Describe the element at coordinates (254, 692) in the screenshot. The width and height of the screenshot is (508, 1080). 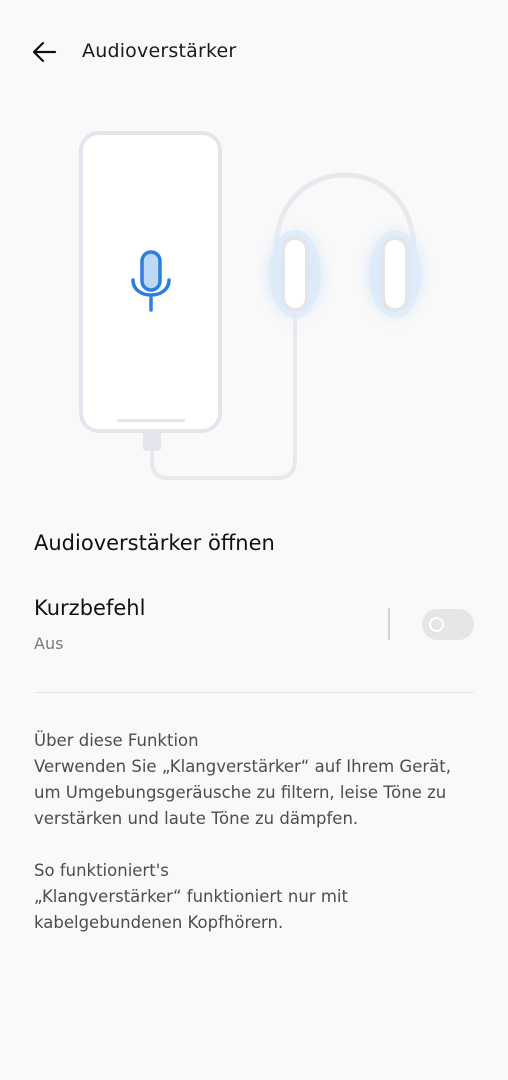
I see `section-divider` at that location.